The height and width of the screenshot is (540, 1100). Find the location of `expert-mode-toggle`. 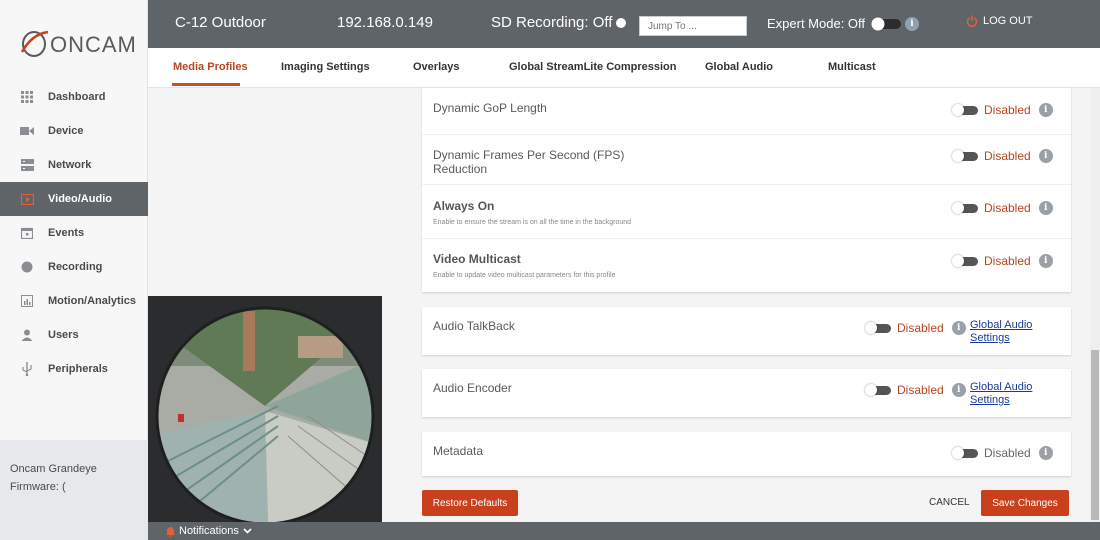

expert-mode-toggle is located at coordinates (886, 24).